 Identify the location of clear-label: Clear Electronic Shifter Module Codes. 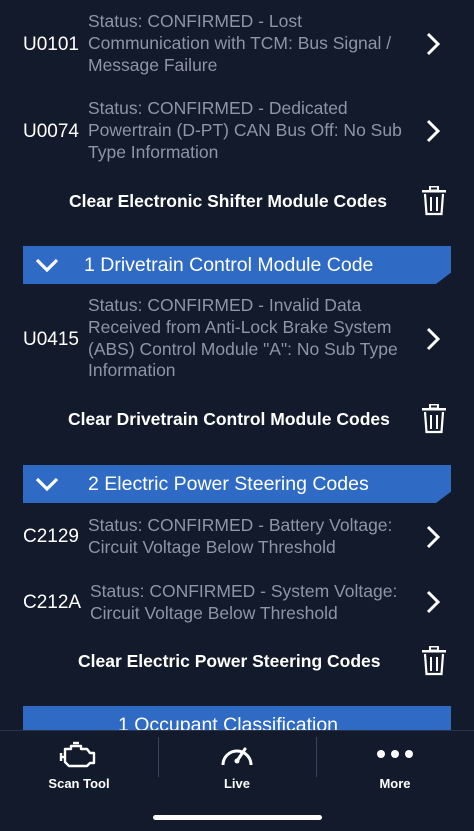
(228, 201).